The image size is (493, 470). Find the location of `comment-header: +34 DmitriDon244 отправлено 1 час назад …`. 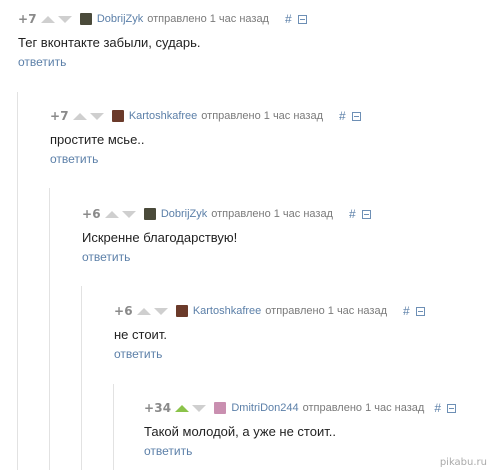

comment-header: +34 DmitriDon244 отправлено 1 час назад … is located at coordinates (300, 408).